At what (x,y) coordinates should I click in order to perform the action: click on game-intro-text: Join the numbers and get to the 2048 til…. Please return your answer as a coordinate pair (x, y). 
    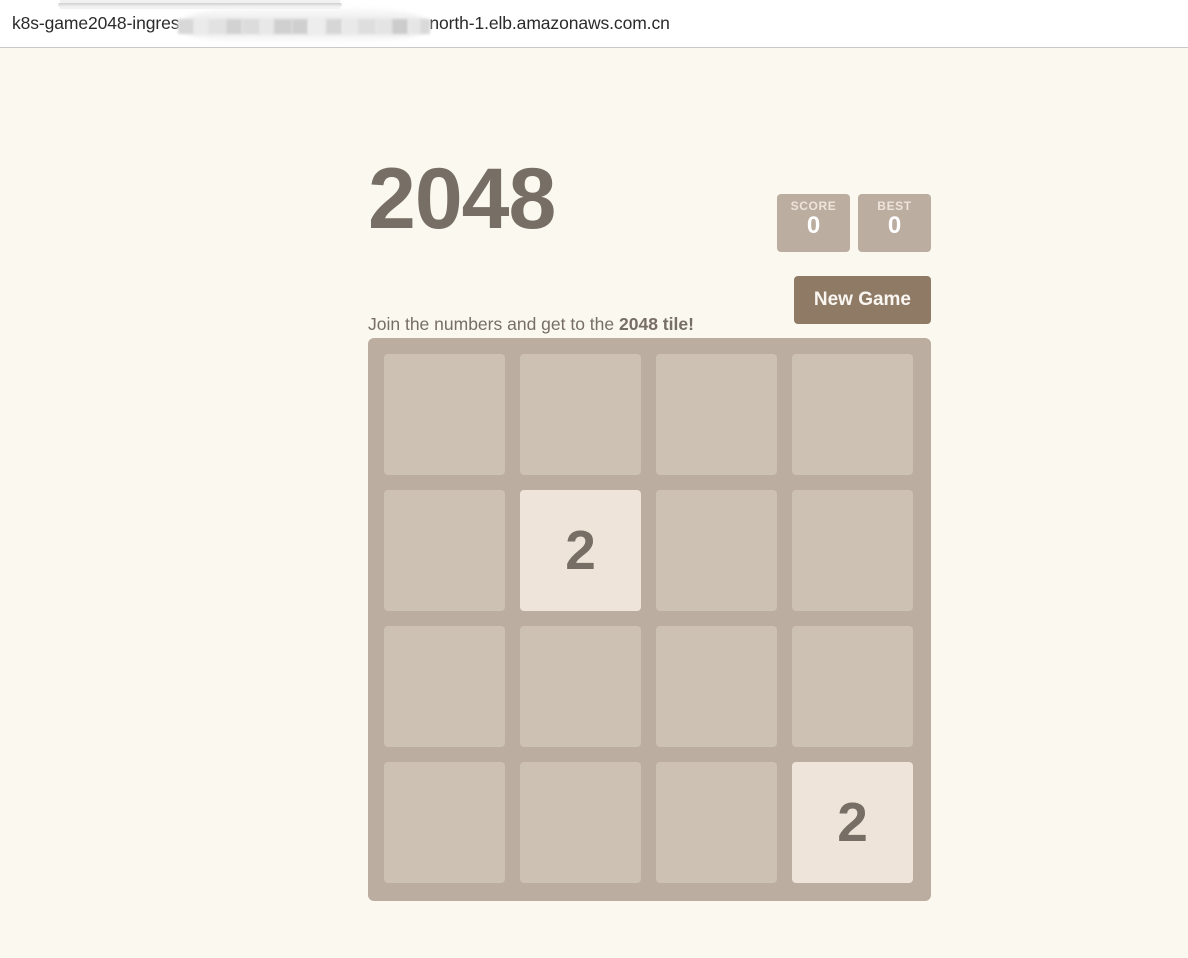
    Looking at the image, I should click on (531, 324).